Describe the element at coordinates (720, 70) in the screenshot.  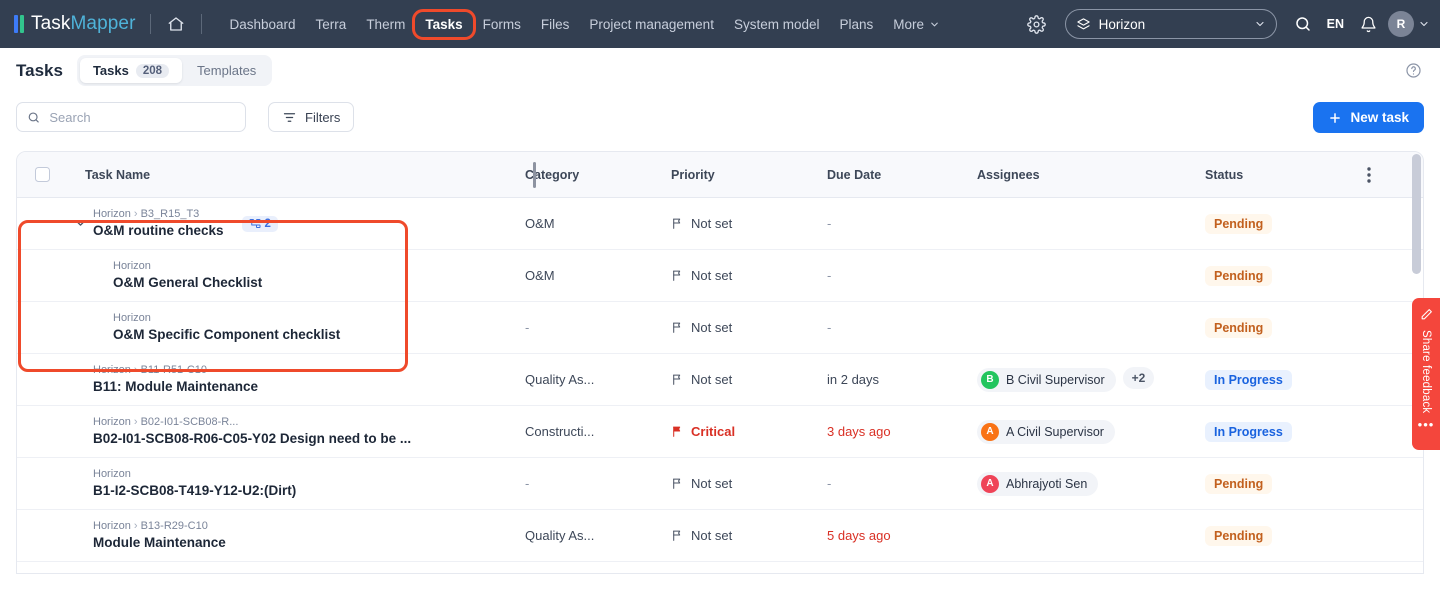
I see `page-header: Tasks Tasks 208 Templates` at that location.